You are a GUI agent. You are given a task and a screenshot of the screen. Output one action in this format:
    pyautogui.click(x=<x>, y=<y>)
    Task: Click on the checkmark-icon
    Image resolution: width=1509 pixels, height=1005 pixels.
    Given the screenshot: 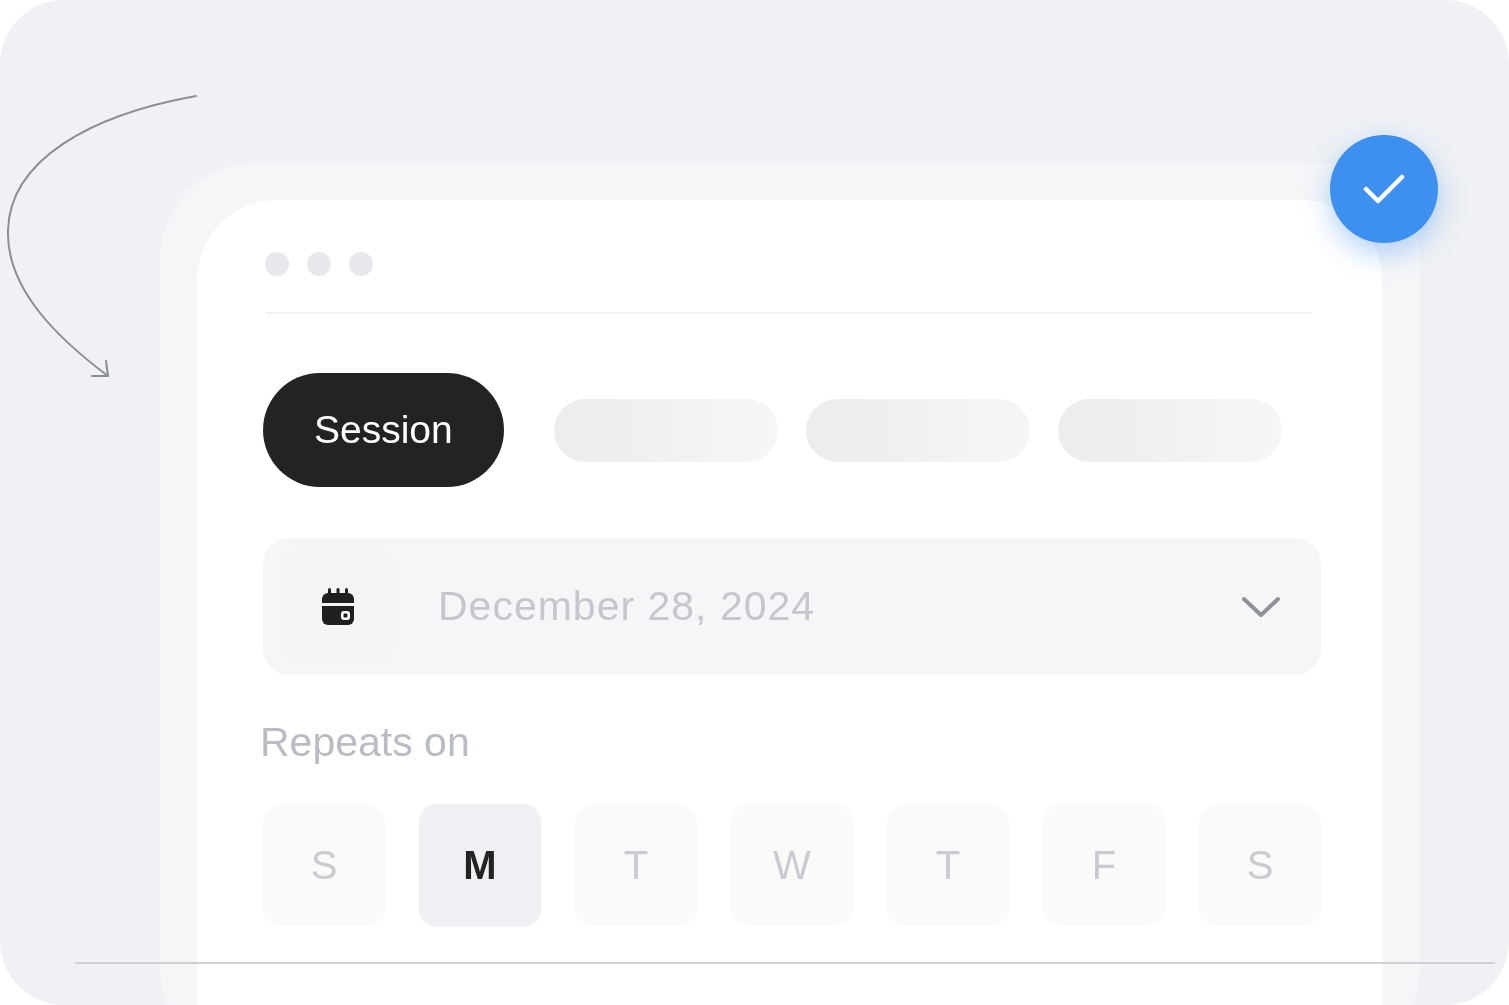 What is the action you would take?
    pyautogui.click(x=1384, y=189)
    